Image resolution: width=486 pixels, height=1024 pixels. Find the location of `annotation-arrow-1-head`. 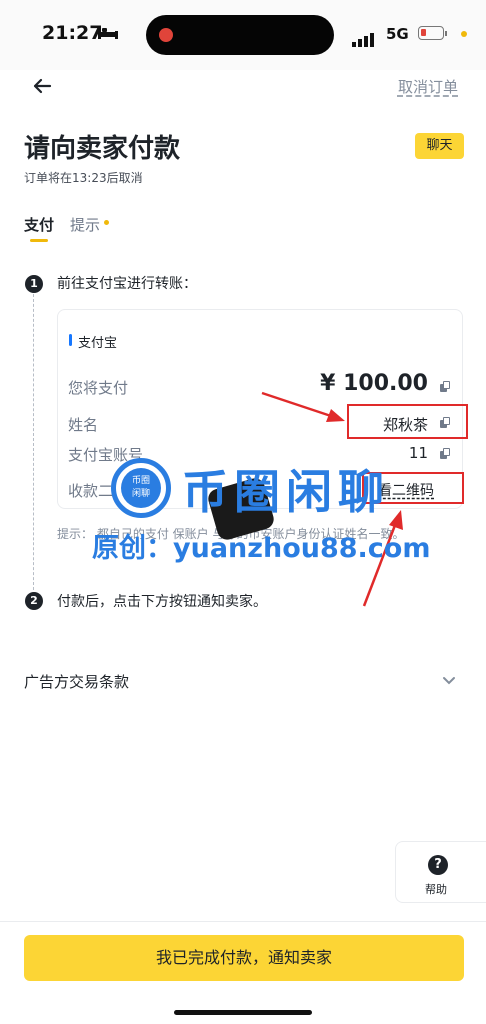

annotation-arrow-1-head is located at coordinates (335, 415).